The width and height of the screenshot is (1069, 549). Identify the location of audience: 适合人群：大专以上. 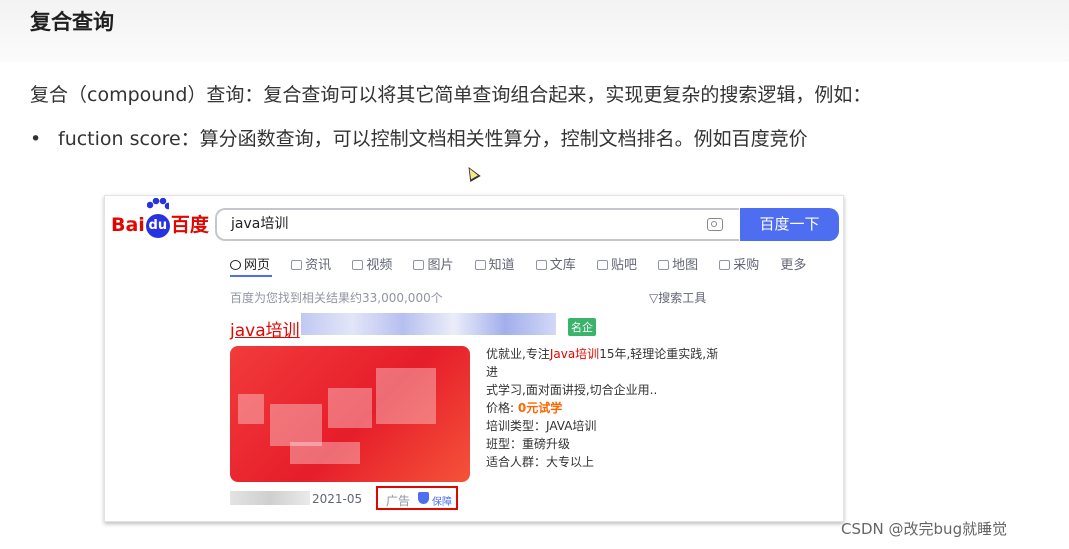
(540, 462).